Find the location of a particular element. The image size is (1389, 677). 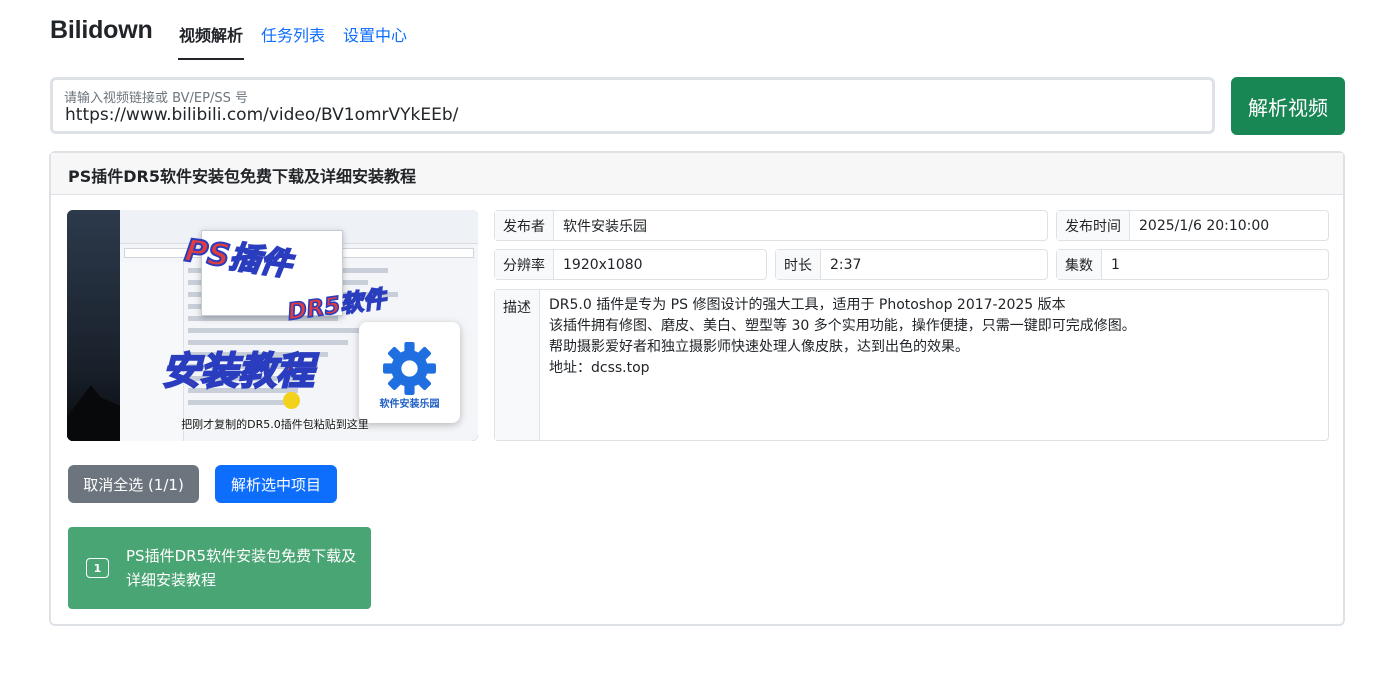

publisher-field: 发布者 软件安装乐园 is located at coordinates (771, 225).